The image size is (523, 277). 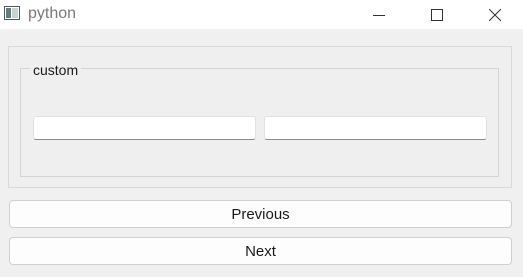 I want to click on close-icon, so click(x=495, y=14).